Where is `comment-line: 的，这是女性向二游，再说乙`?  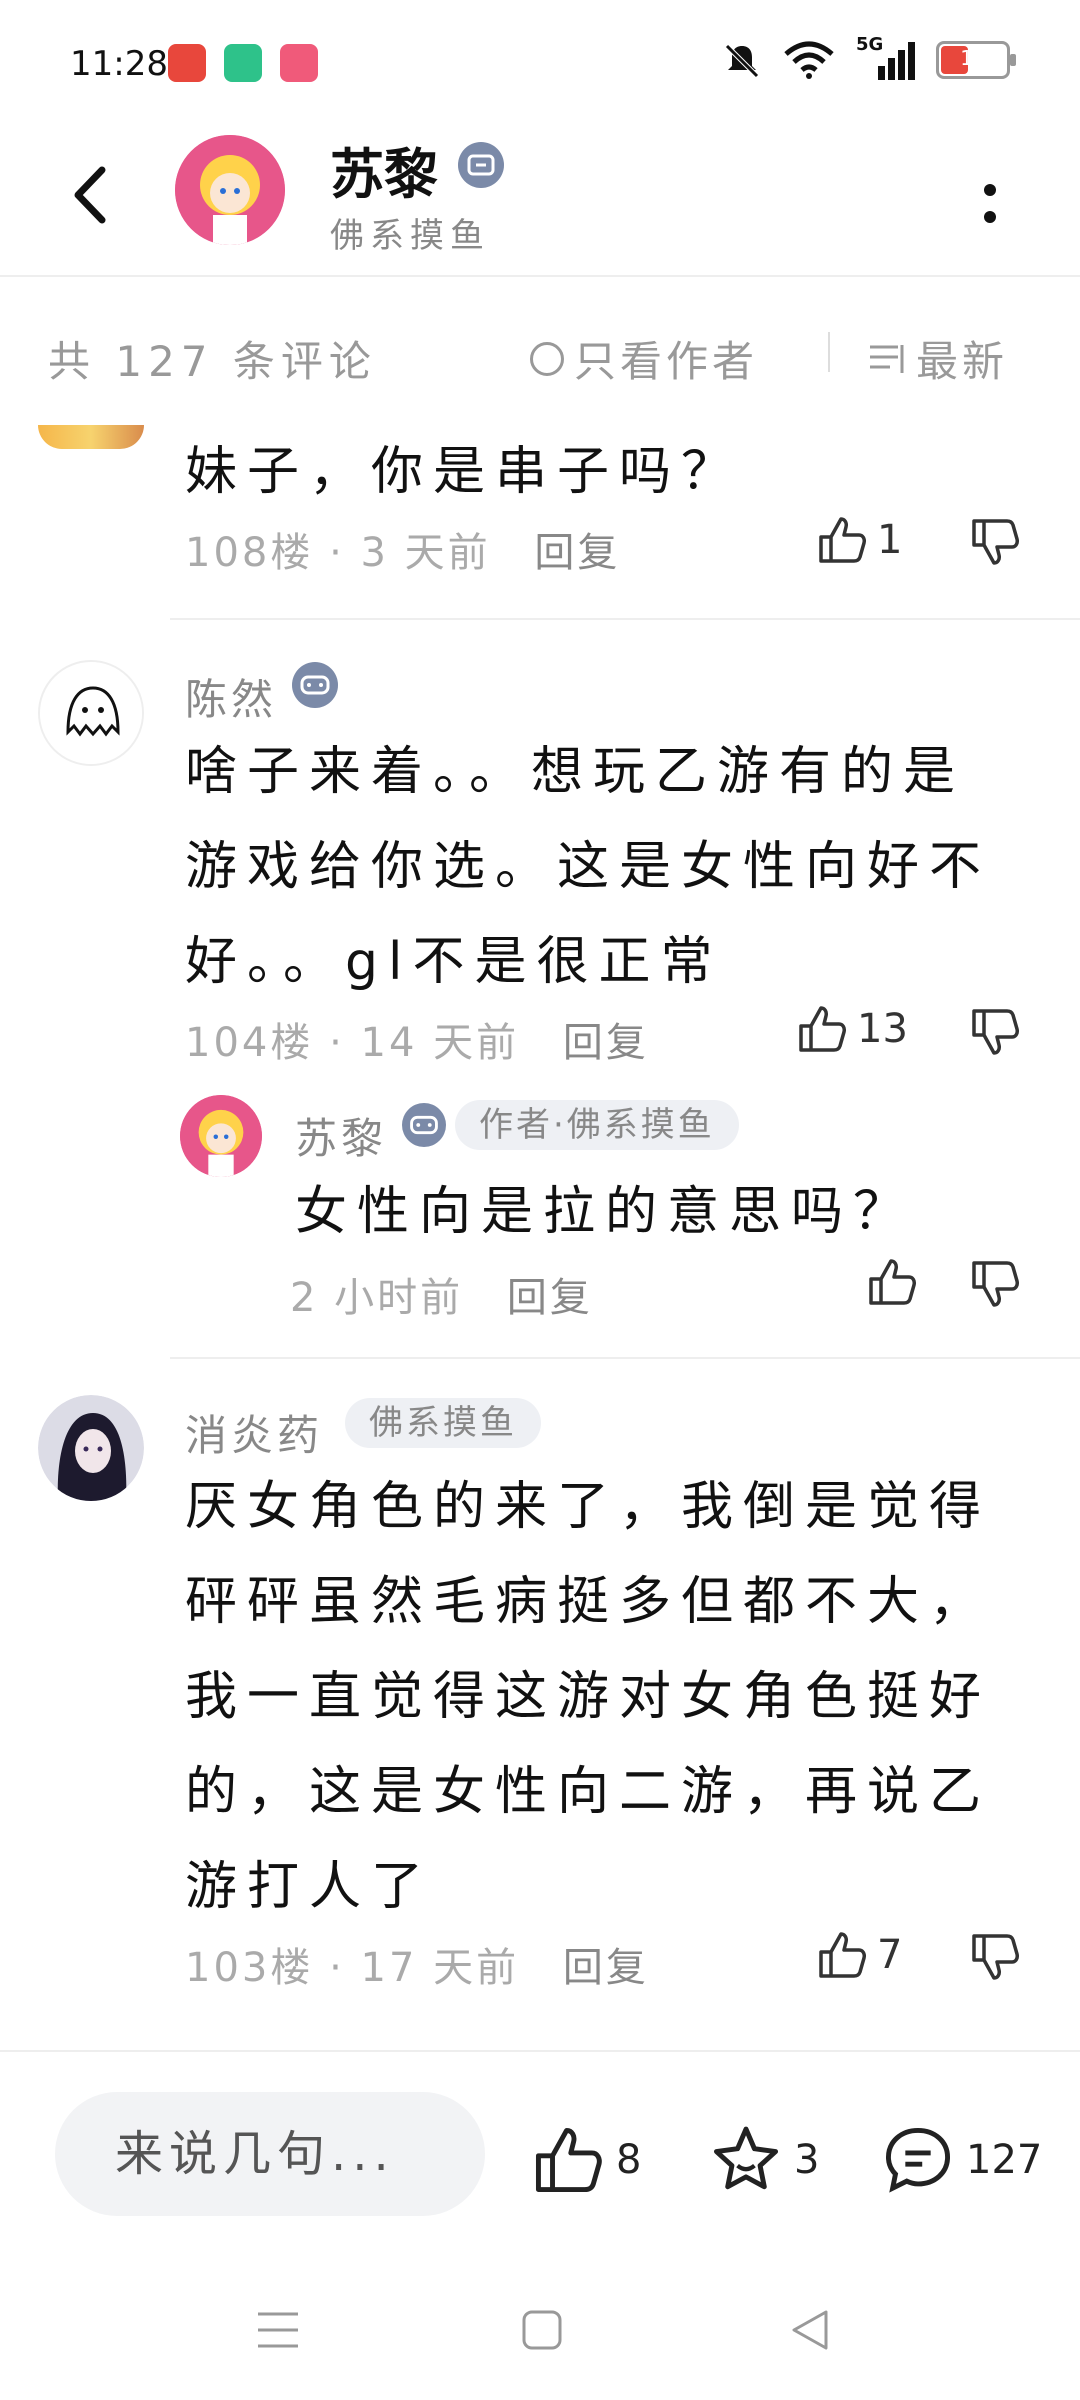
comment-line: 的，这是女性向二游，再说乙 is located at coordinates (588, 1792).